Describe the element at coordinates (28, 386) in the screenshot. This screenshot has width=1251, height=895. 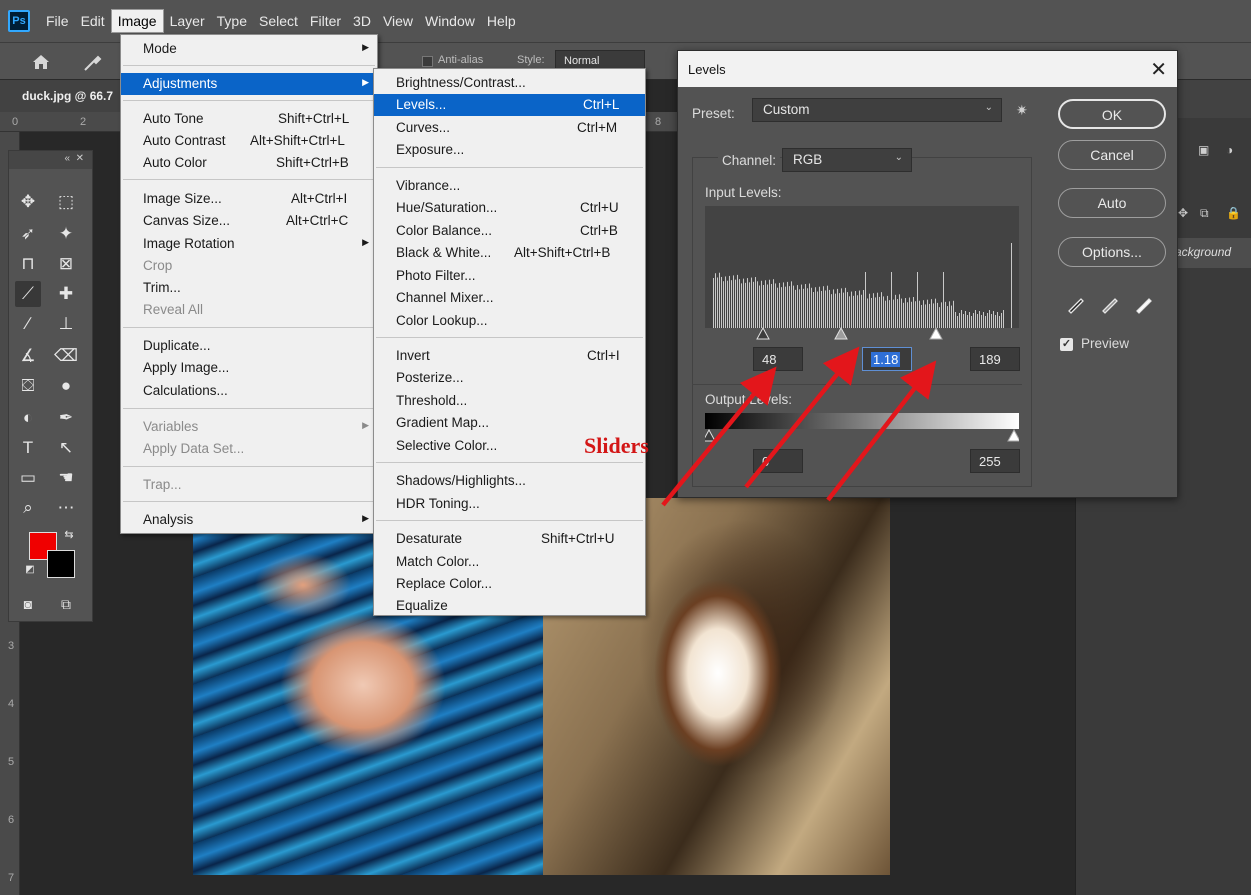
I see `paint-bucket-tool-icon: ⛋` at that location.